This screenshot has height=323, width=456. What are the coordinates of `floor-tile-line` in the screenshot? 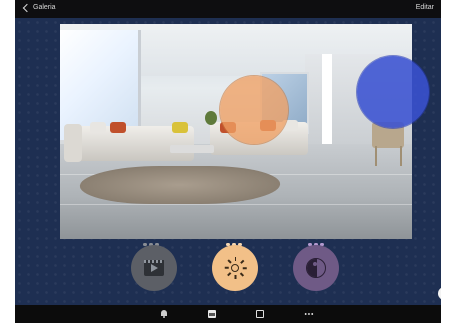 It's located at (236, 204).